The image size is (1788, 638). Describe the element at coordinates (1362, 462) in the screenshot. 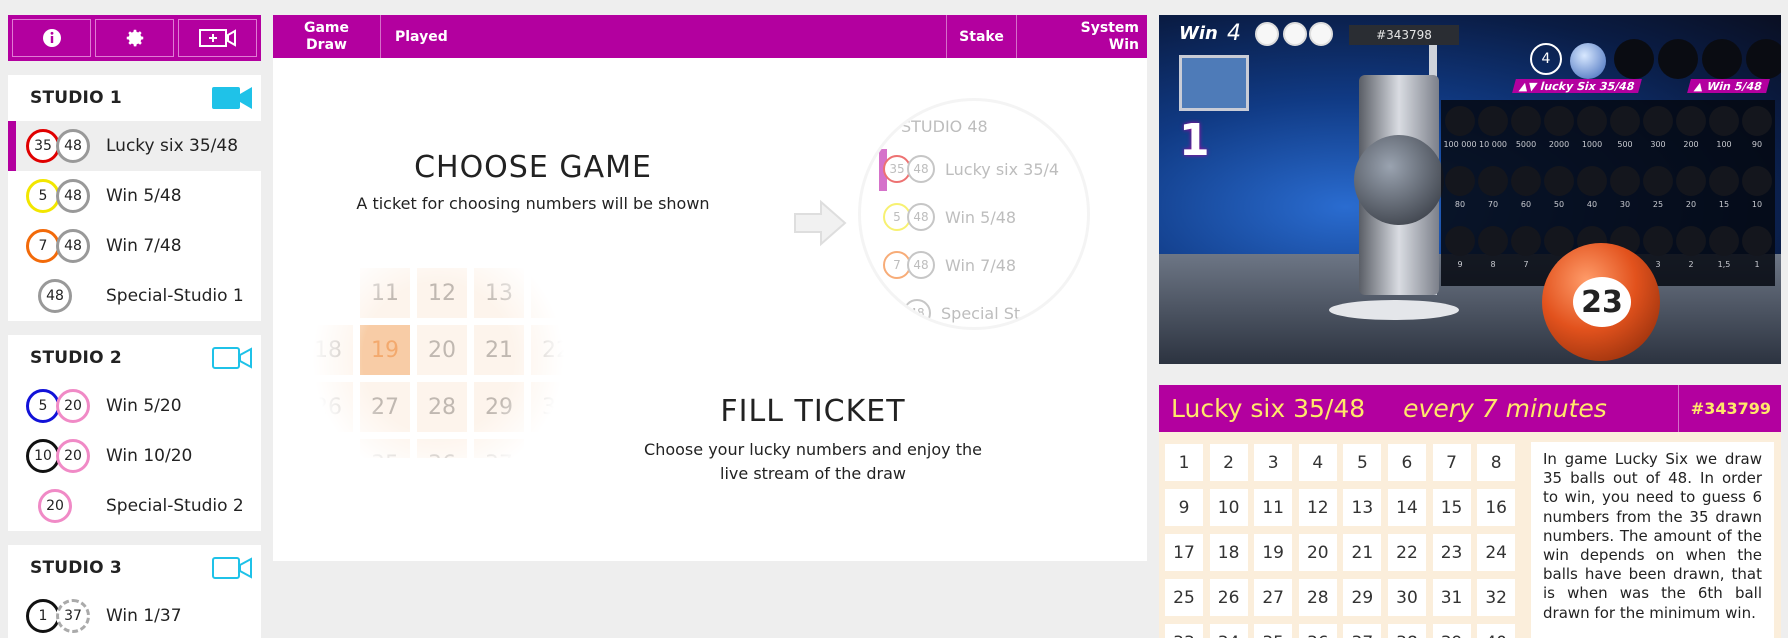

I see `number-cell: 5` at that location.